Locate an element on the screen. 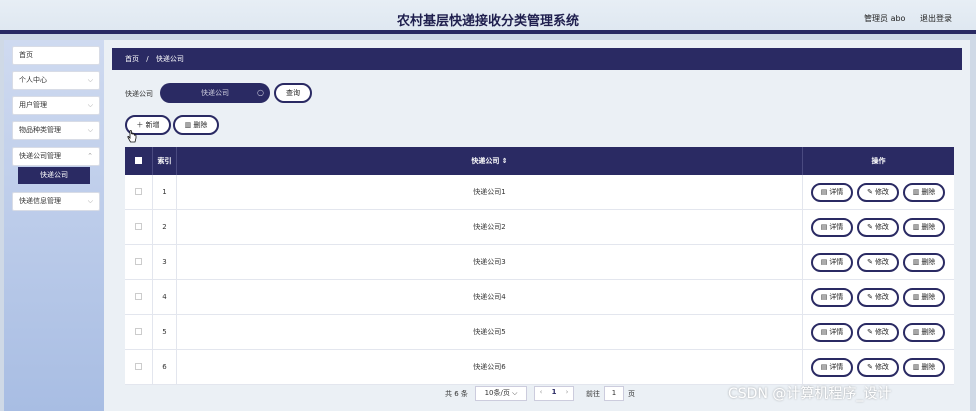 The height and width of the screenshot is (411, 976). pencil-icon: ✎ is located at coordinates (870, 297).